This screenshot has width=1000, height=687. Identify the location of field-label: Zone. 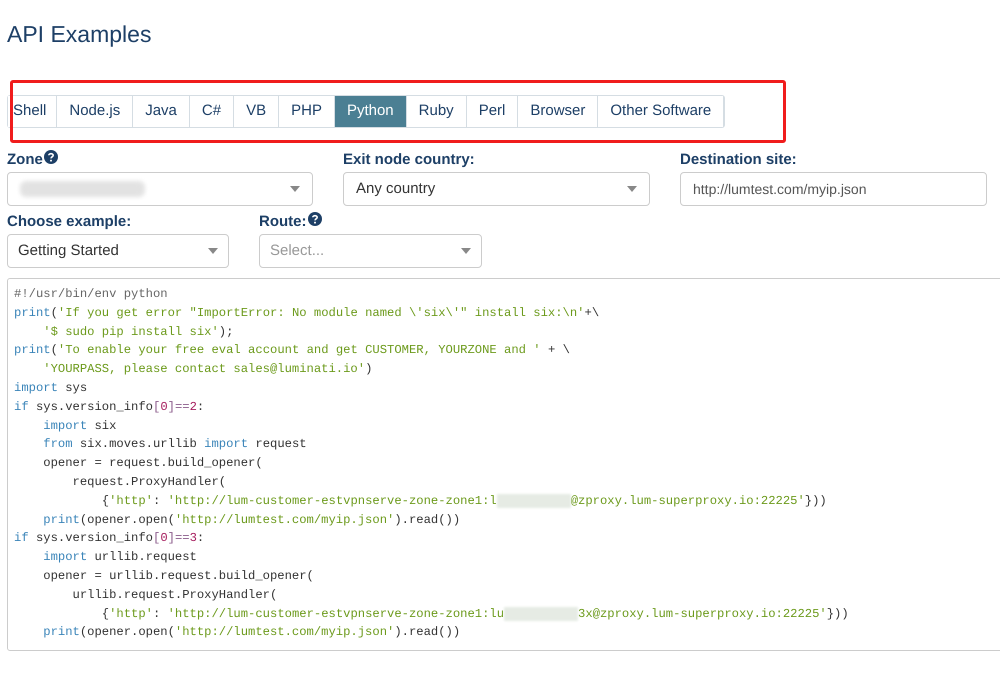
(25, 160).